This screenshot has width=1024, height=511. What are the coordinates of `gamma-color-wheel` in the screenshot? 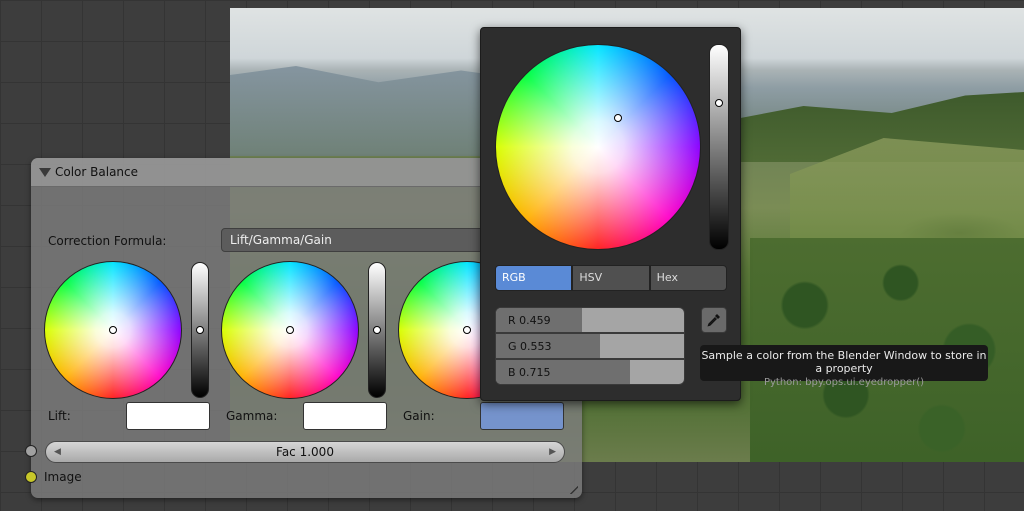 It's located at (290, 330).